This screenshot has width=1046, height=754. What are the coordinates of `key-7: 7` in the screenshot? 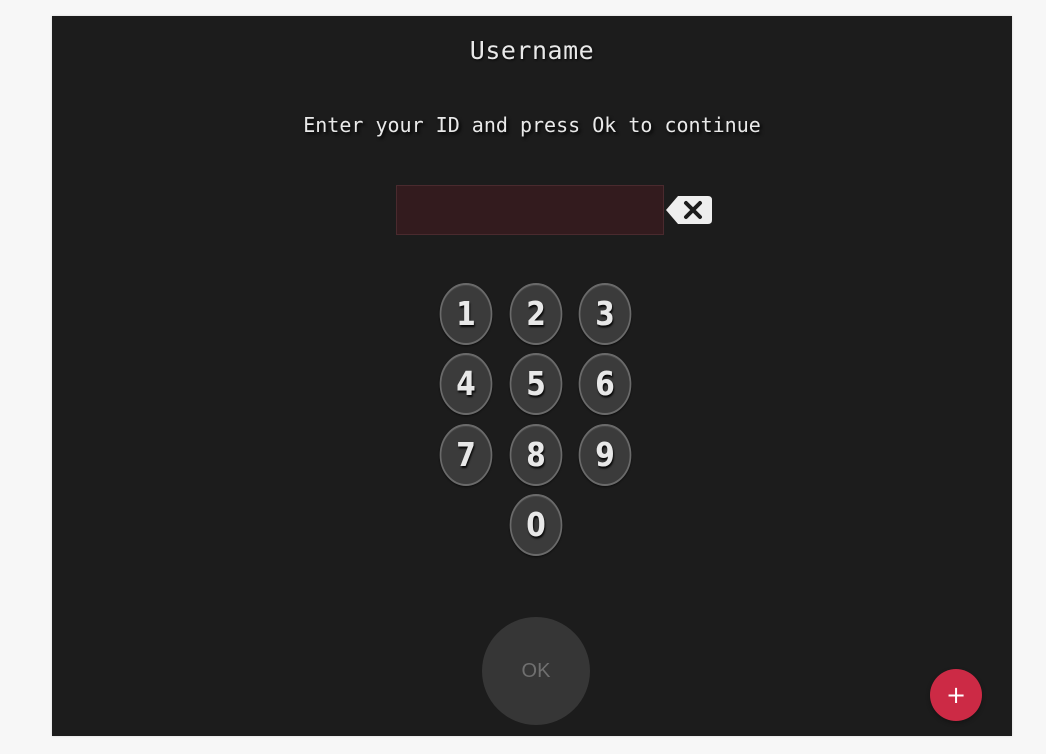 It's located at (466, 455).